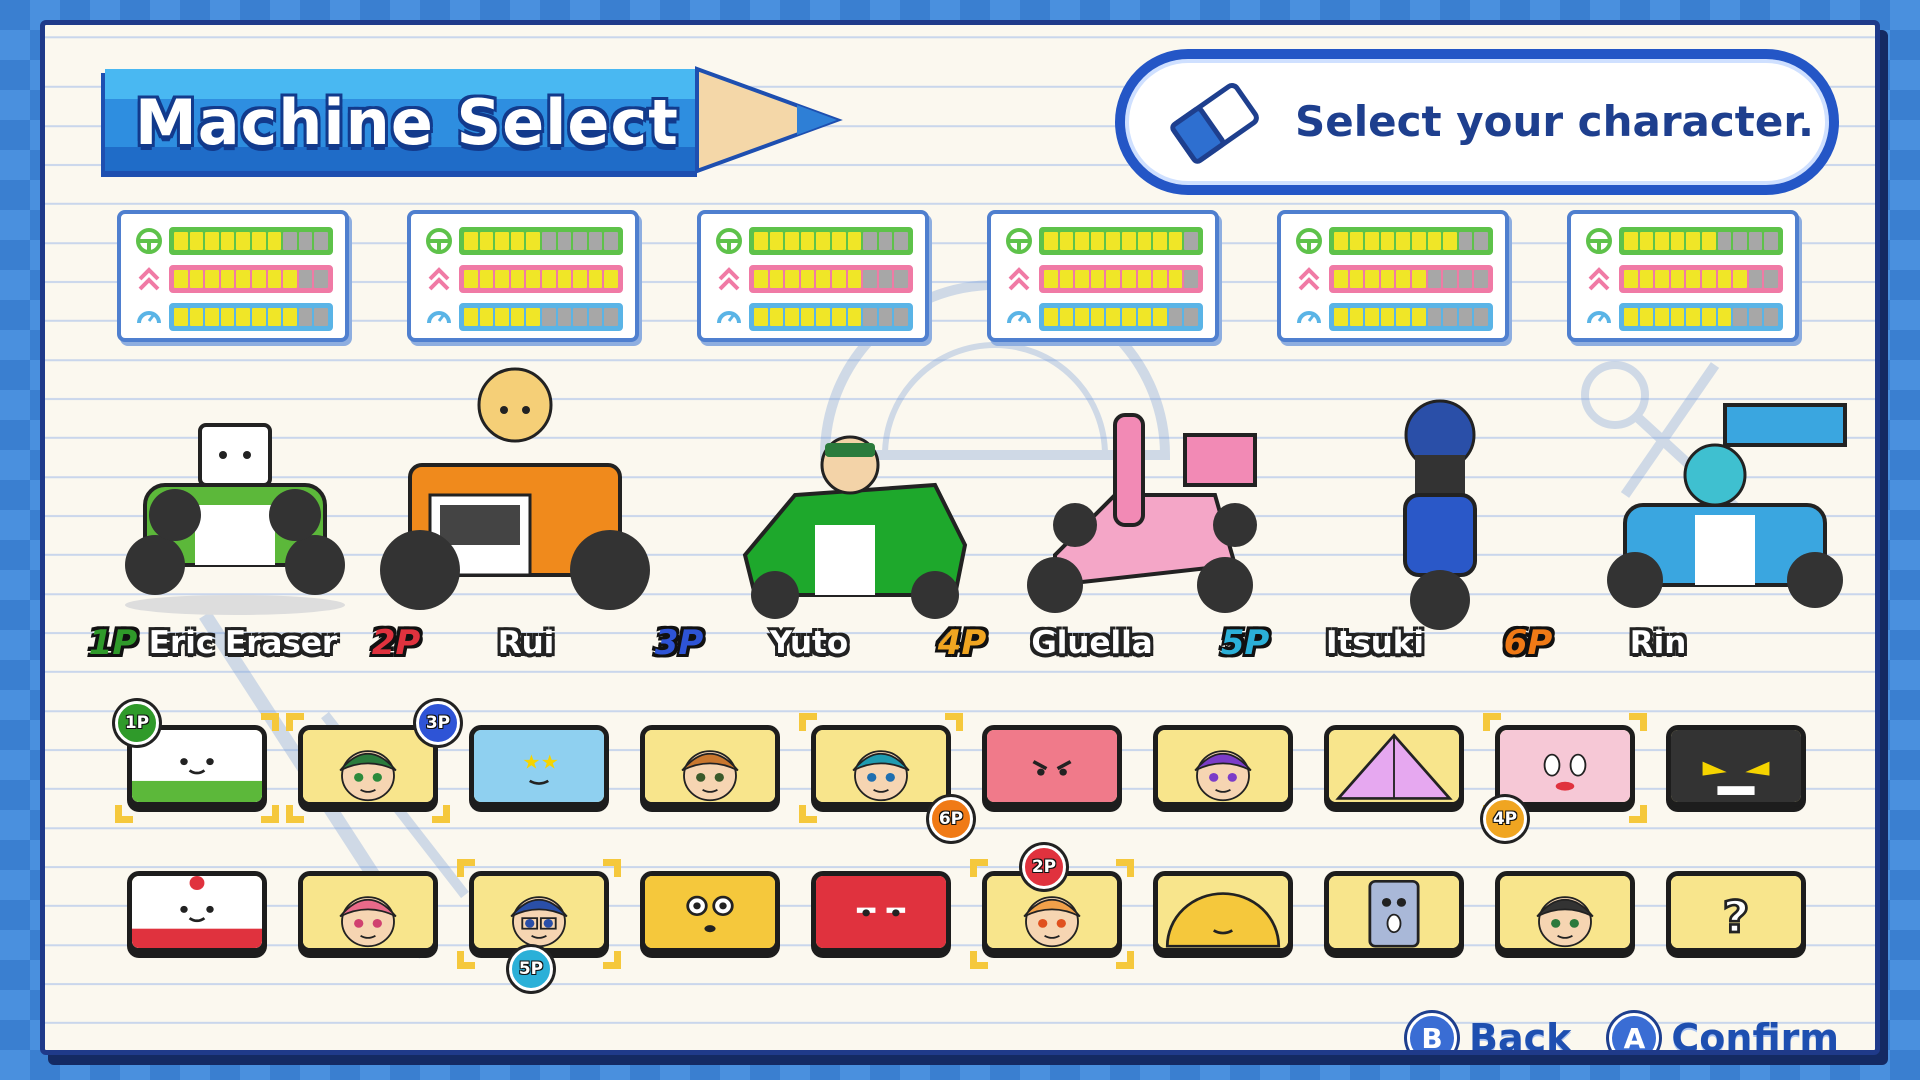 The height and width of the screenshot is (1080, 1920). Describe the element at coordinates (881, 766) in the screenshot. I see `character-slot-teal-hair-girl-face` at that location.